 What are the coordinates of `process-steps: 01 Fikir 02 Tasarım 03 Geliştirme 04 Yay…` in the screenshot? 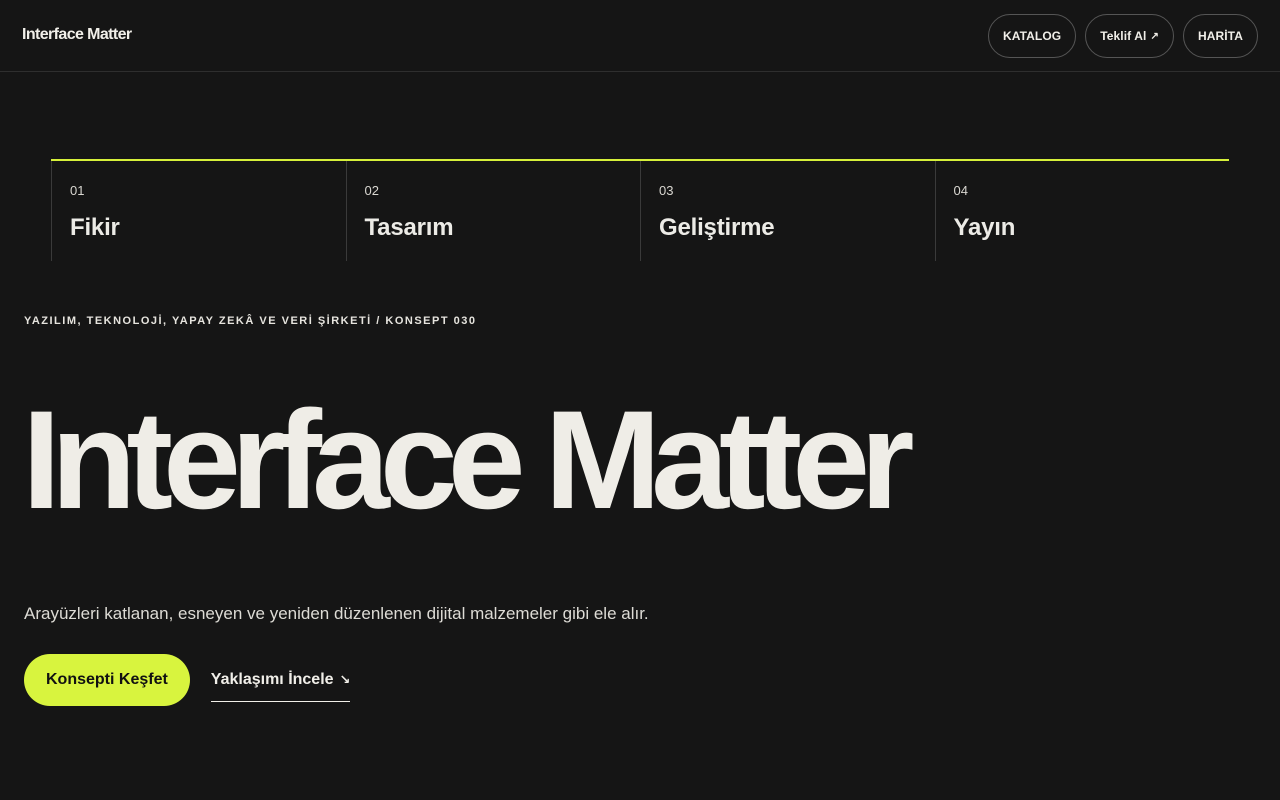 It's located at (640, 210).